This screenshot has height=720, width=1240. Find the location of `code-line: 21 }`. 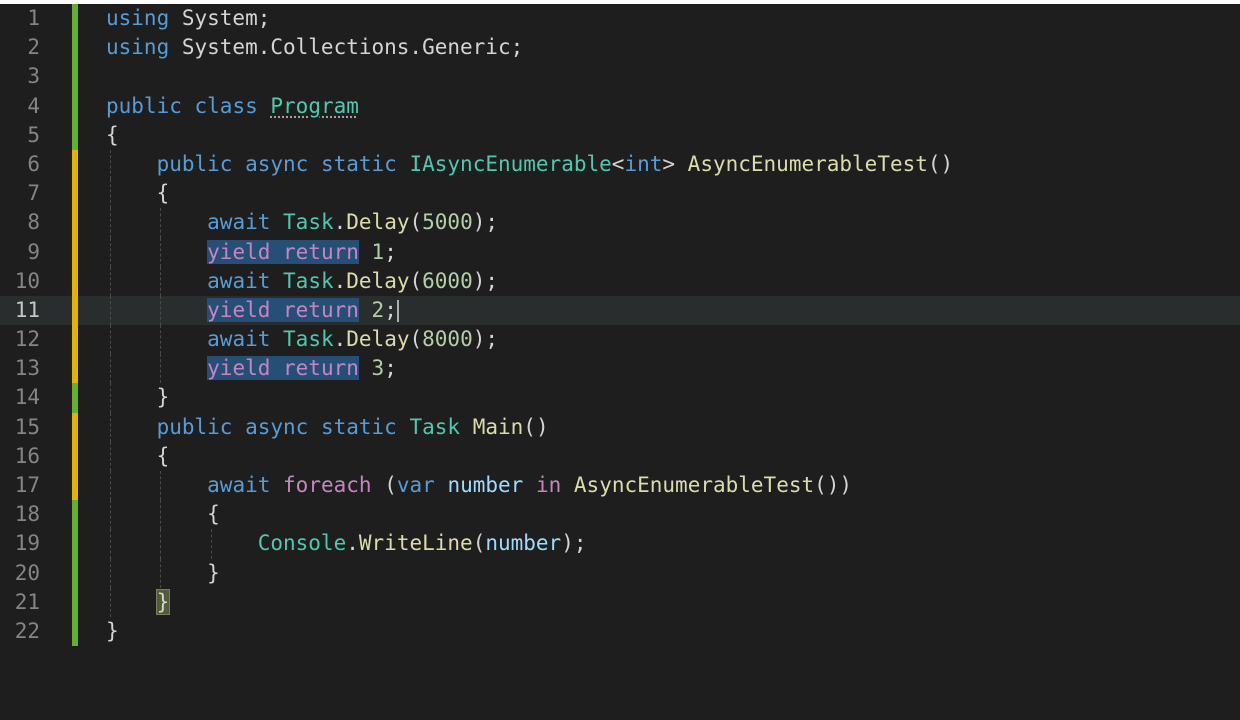

code-line: 21 } is located at coordinates (620, 602).